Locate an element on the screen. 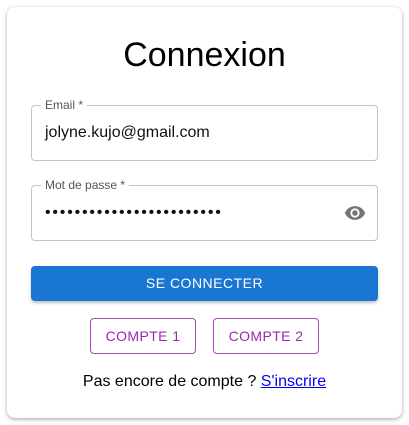 The height and width of the screenshot is (425, 409). account-2-button: COMPTE 2 is located at coordinates (266, 336).